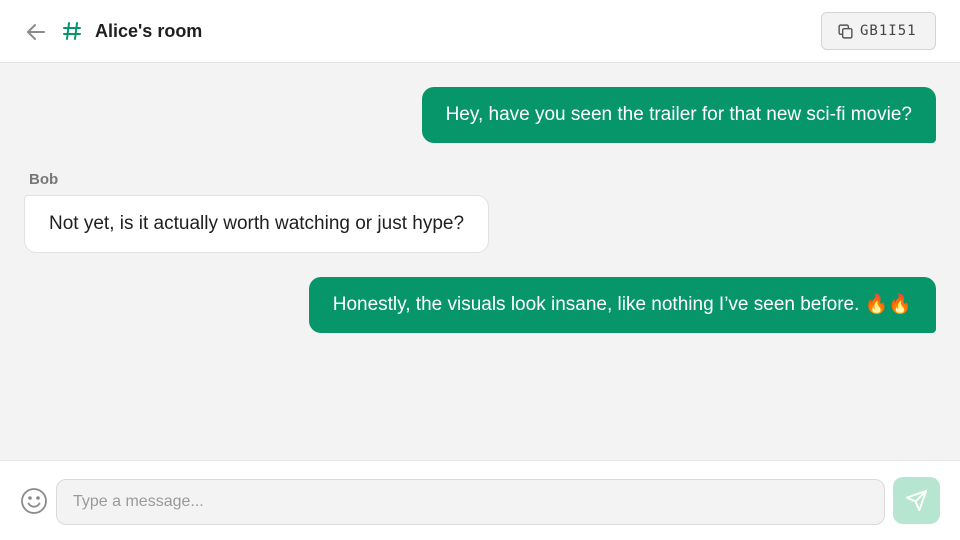 Image resolution: width=960 pixels, height=540 pixels. I want to click on send-icon, so click(916, 500).